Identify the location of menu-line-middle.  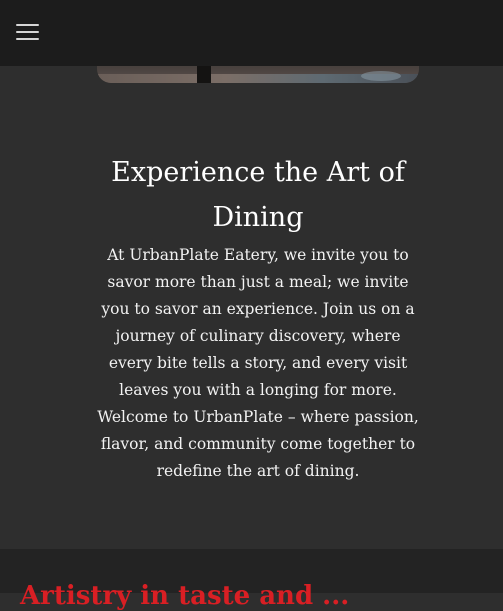
(27, 32).